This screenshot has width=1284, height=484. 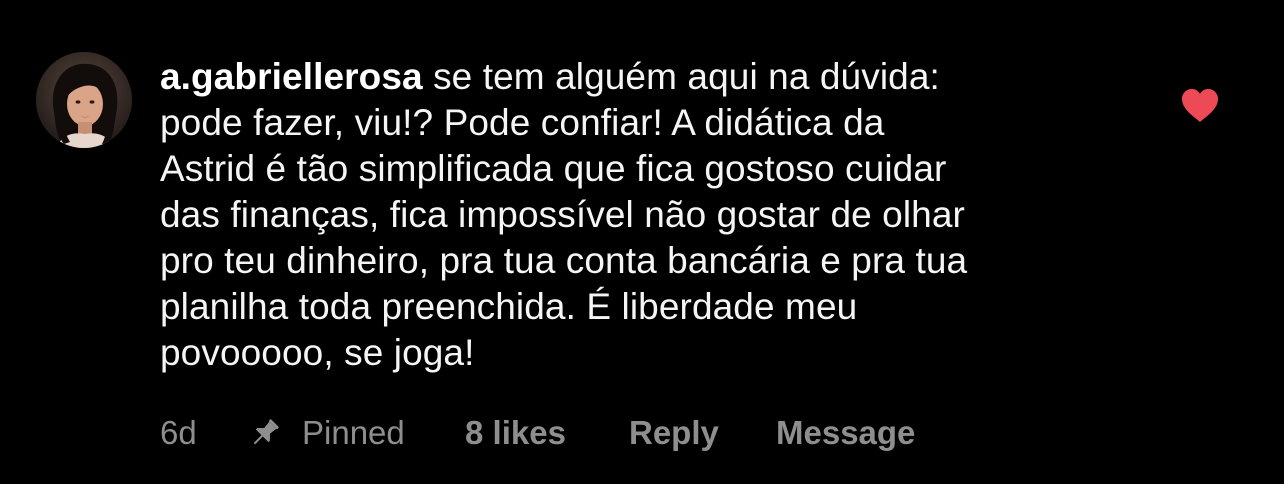 I want to click on avatar-image, so click(x=84, y=100).